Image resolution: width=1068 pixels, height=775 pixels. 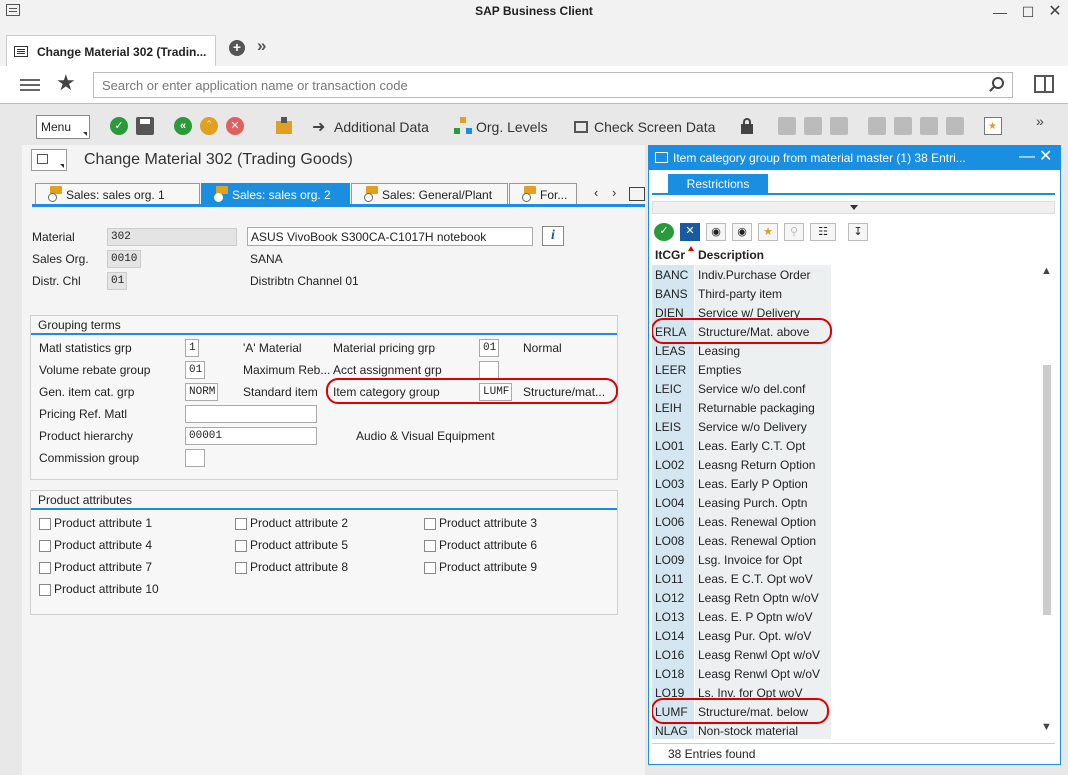 I want to click on table-row: LO04 Leasing Purch. Optn, so click(x=843, y=502).